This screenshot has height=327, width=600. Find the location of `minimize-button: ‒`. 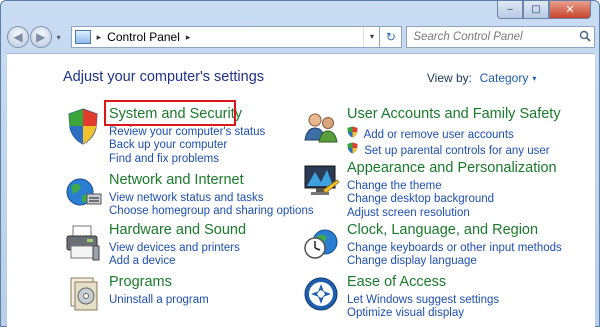

minimize-button: ‒ is located at coordinates (510, 10).